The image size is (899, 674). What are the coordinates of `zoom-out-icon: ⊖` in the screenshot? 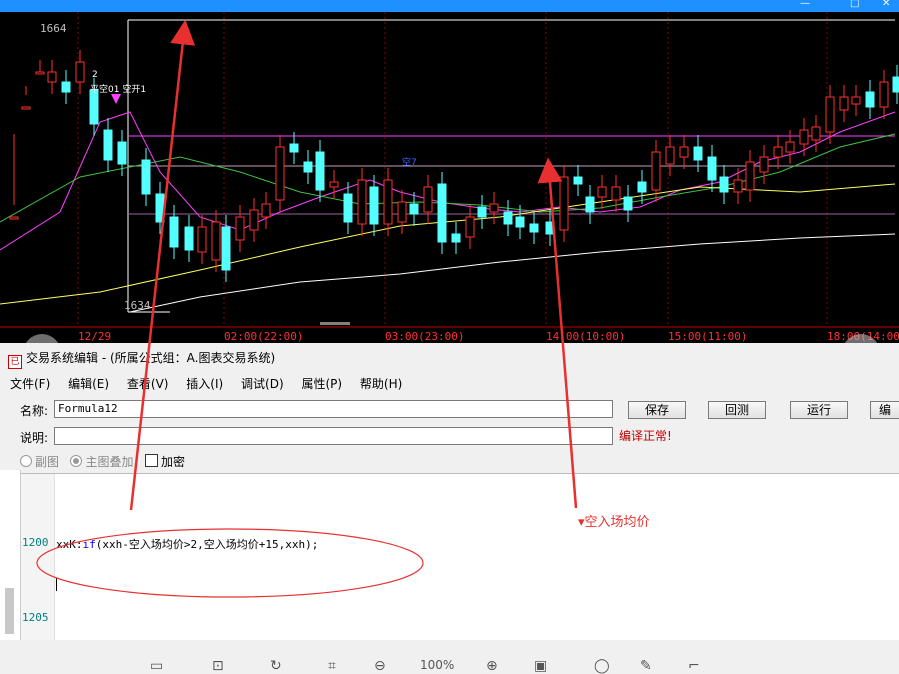 It's located at (380, 666).